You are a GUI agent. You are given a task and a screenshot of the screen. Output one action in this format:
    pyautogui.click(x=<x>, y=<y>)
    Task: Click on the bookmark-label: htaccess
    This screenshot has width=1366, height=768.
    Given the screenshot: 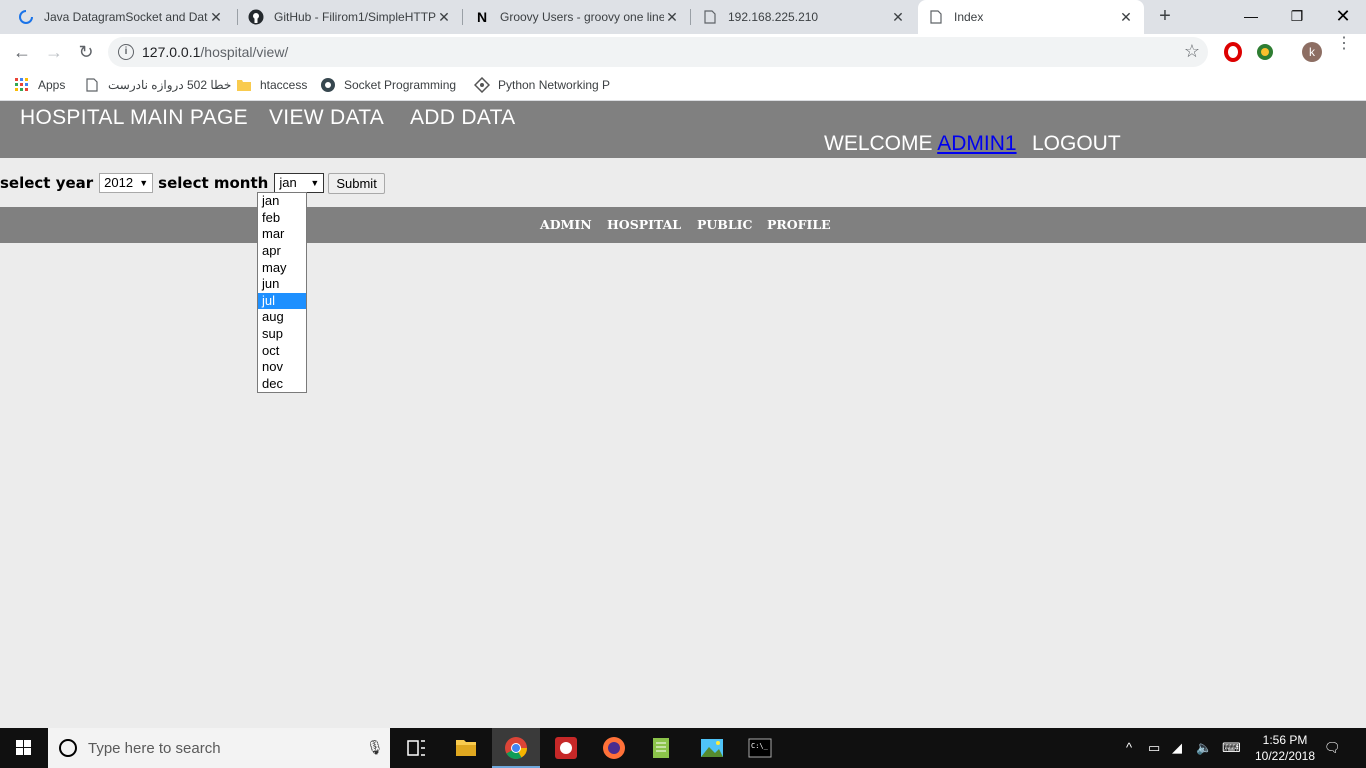 What is the action you would take?
    pyautogui.click(x=284, y=85)
    